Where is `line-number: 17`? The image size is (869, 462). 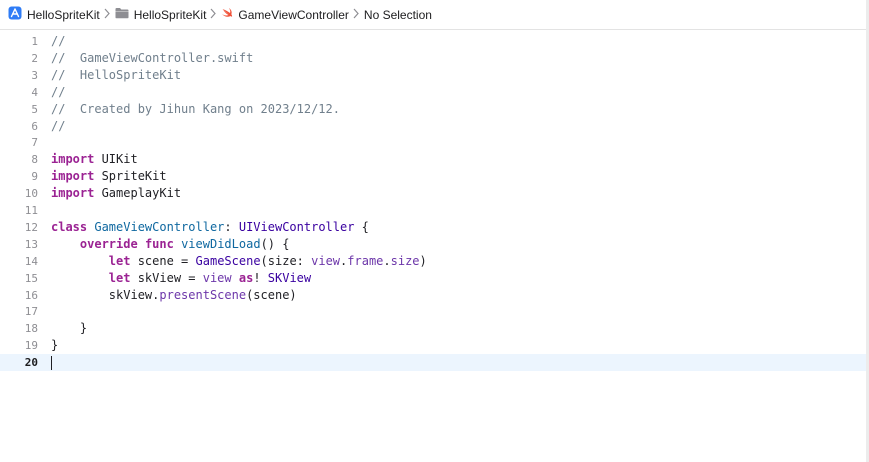 line-number: 17 is located at coordinates (31, 312).